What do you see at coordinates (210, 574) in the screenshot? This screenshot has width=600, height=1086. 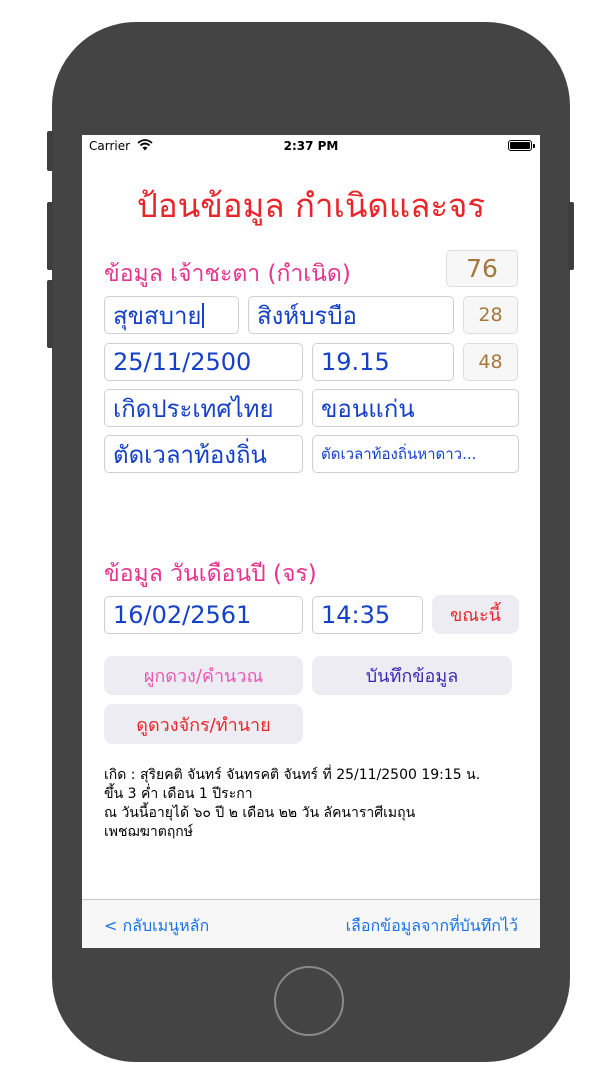 I see `transit-section-label: ข้อมูล วันเดือนปี (จร)` at bounding box center [210, 574].